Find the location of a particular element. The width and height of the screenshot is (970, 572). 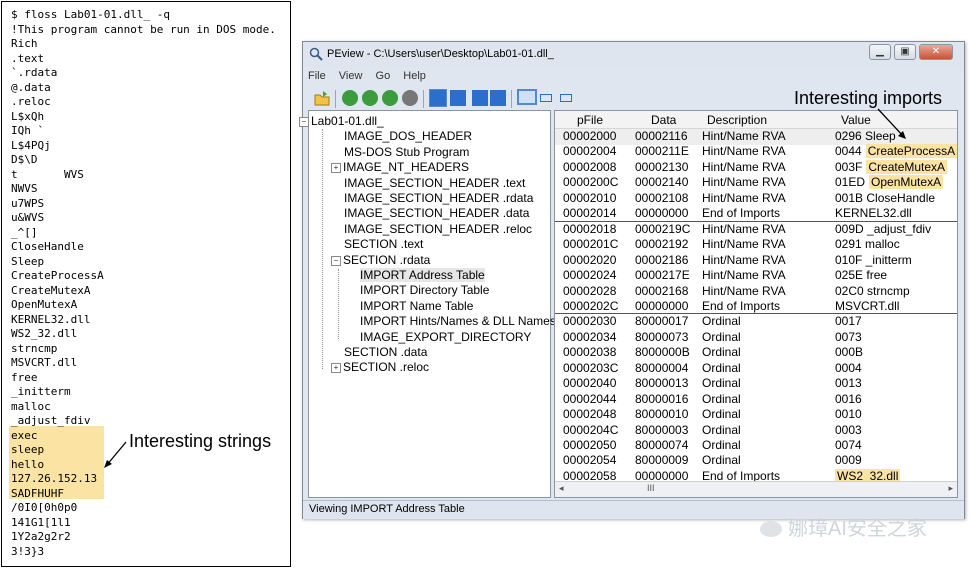

cell-value: 001B CloseHandle is located at coordinates (885, 197).